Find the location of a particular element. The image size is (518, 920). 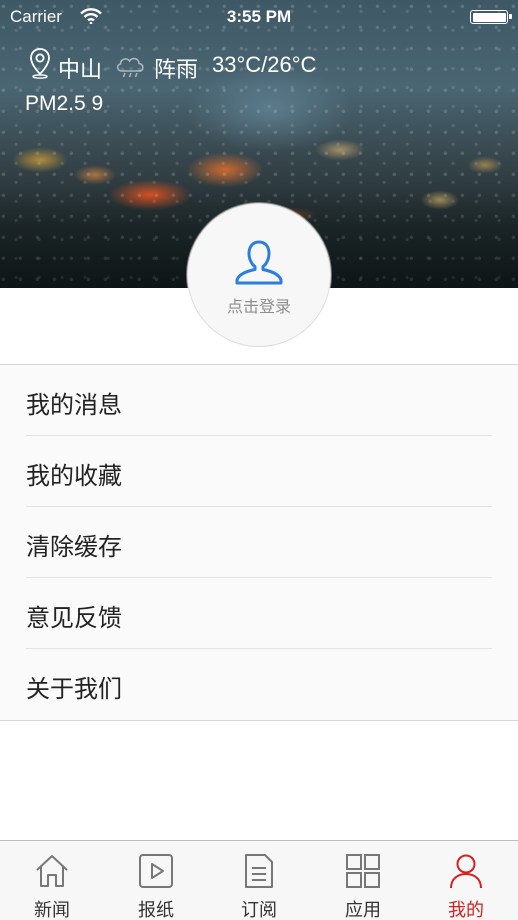

location-pin-icon is located at coordinates (40, 65).